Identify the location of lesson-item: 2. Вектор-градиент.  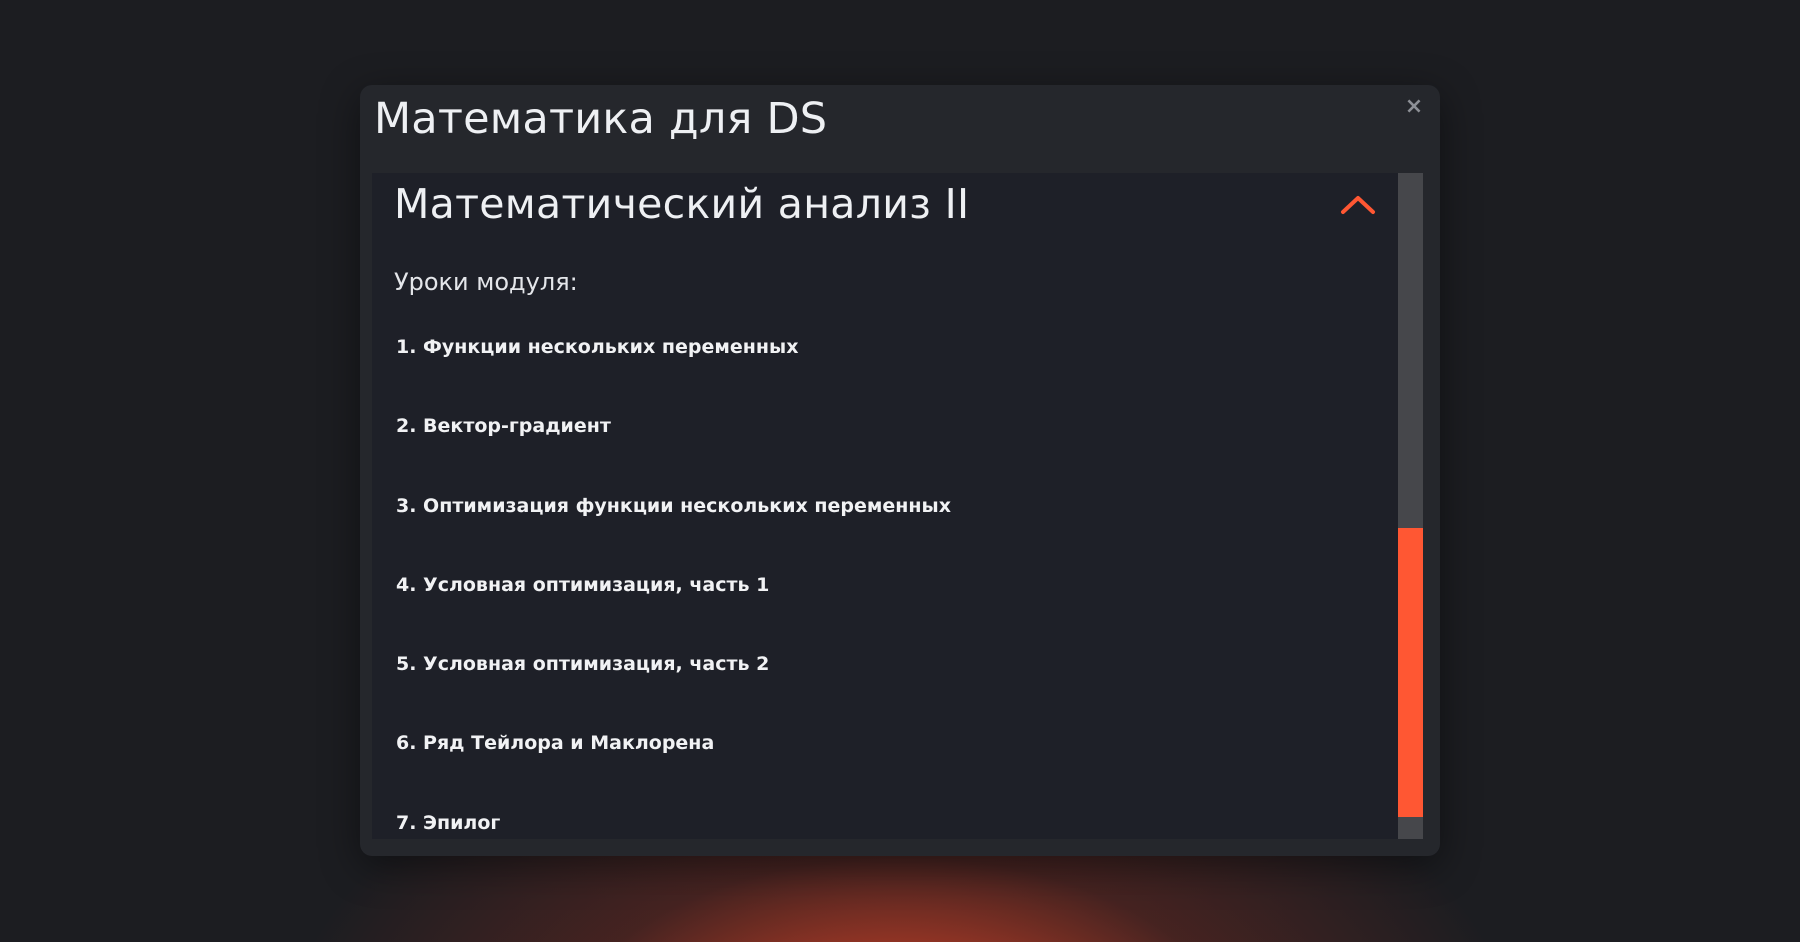
(673, 453).